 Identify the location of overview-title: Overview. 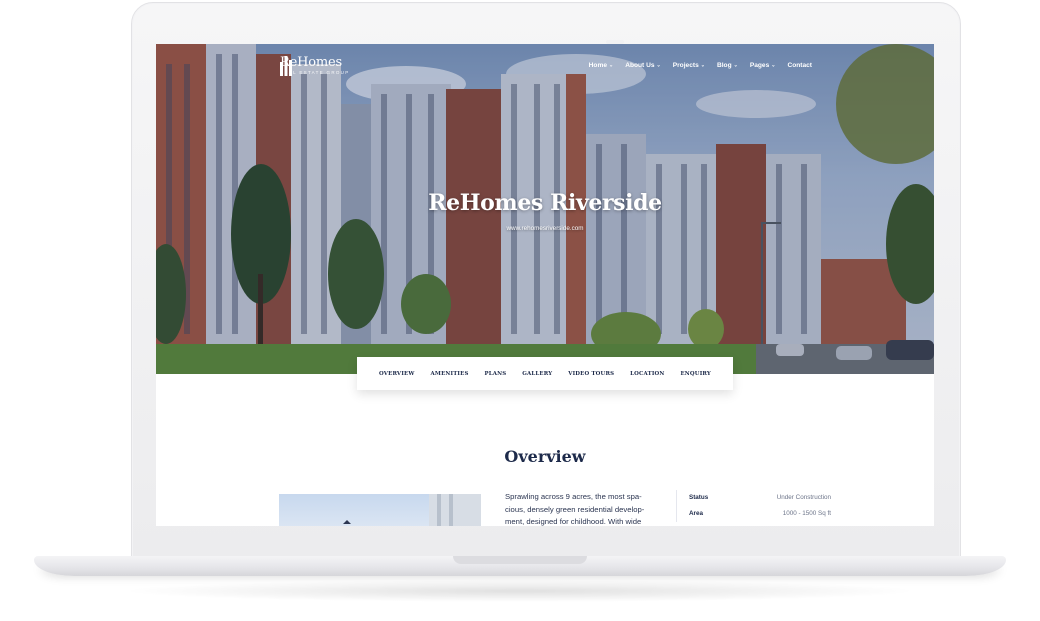
(545, 456).